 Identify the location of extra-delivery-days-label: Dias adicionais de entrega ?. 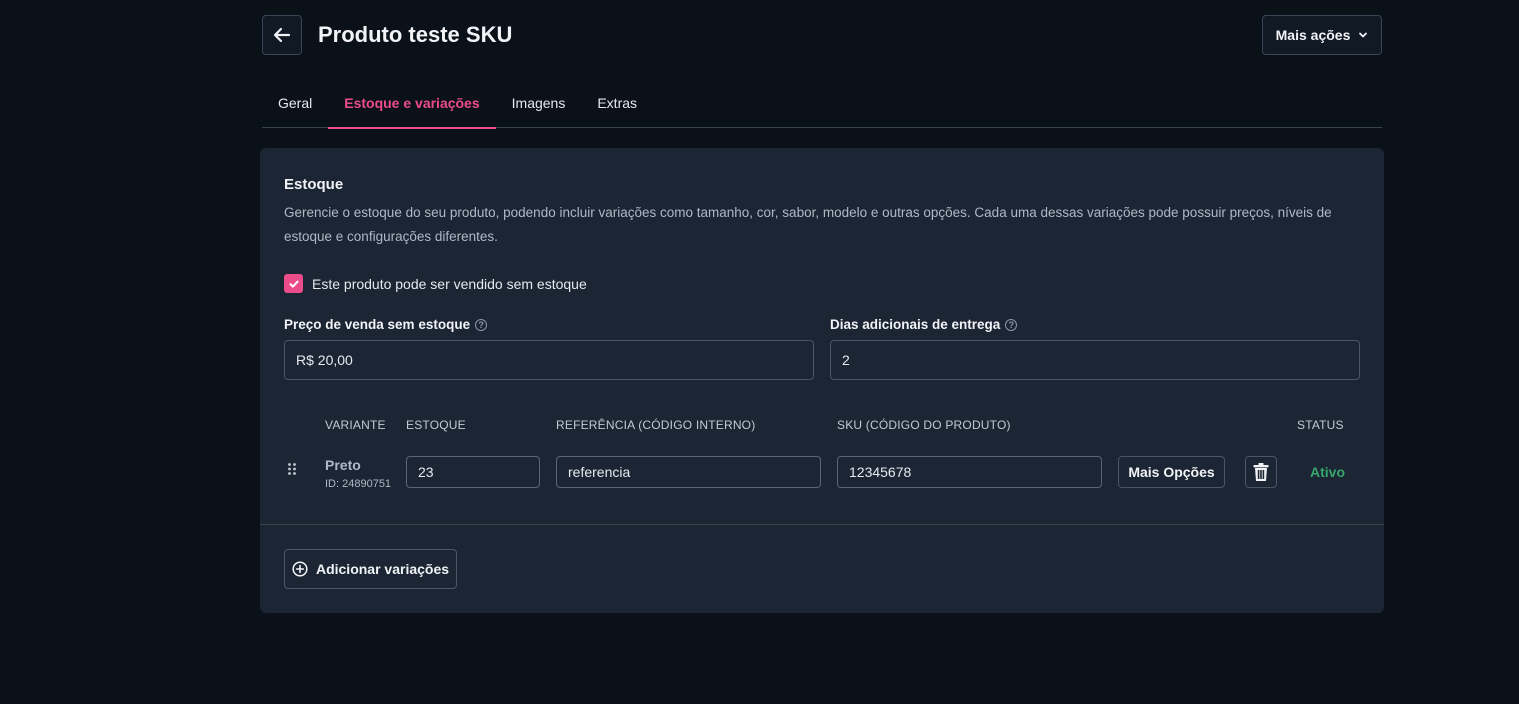
(924, 324).